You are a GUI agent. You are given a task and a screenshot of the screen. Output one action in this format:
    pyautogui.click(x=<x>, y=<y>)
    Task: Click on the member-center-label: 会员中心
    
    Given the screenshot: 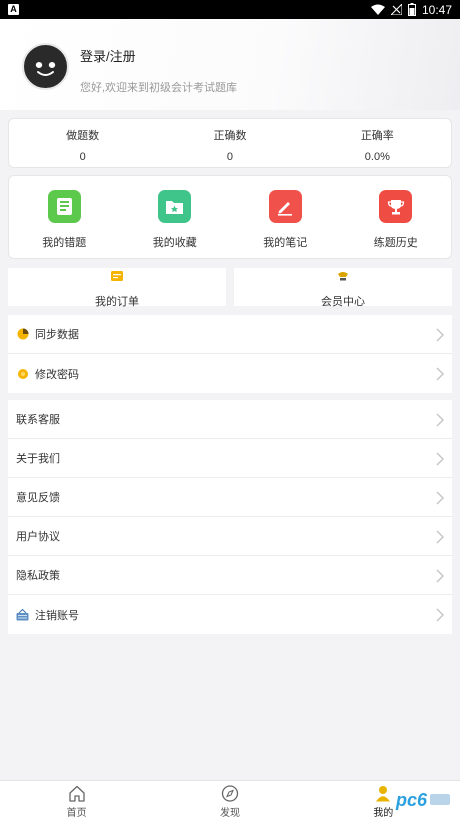 What is the action you would take?
    pyautogui.click(x=343, y=302)
    